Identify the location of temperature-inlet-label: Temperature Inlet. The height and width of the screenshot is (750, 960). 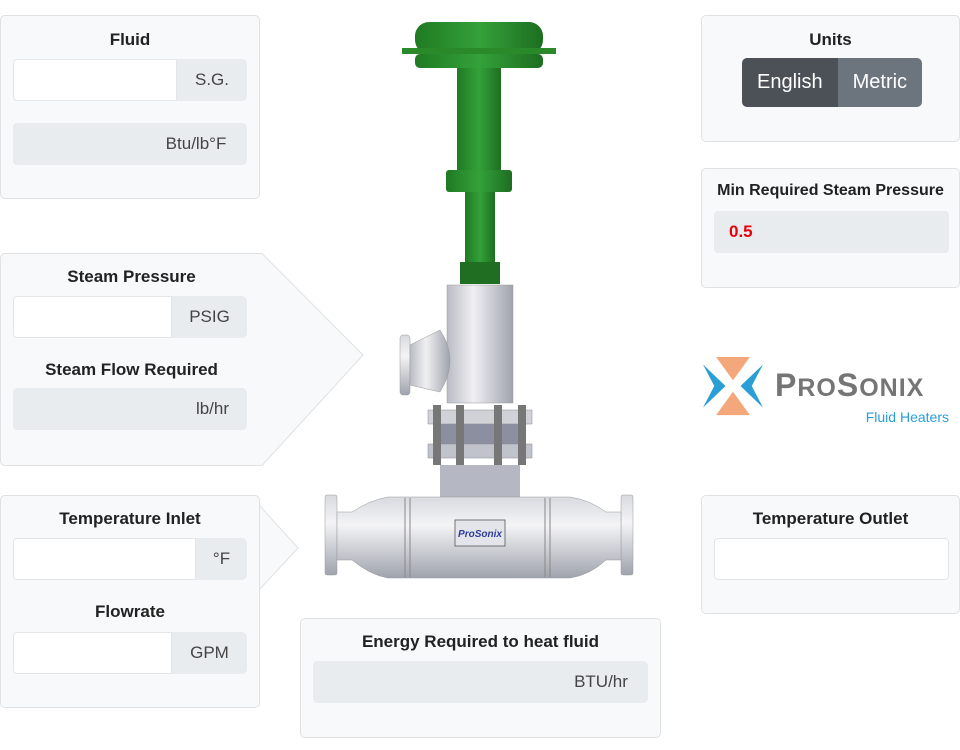
(130, 518).